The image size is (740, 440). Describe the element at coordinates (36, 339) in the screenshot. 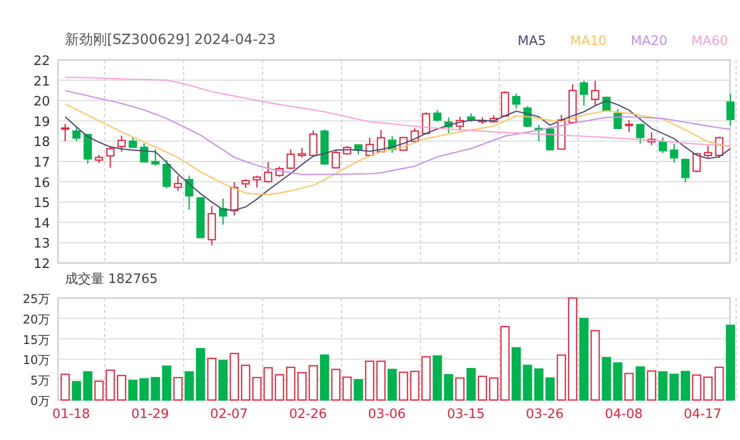

I see `axis-label: 15万` at that location.